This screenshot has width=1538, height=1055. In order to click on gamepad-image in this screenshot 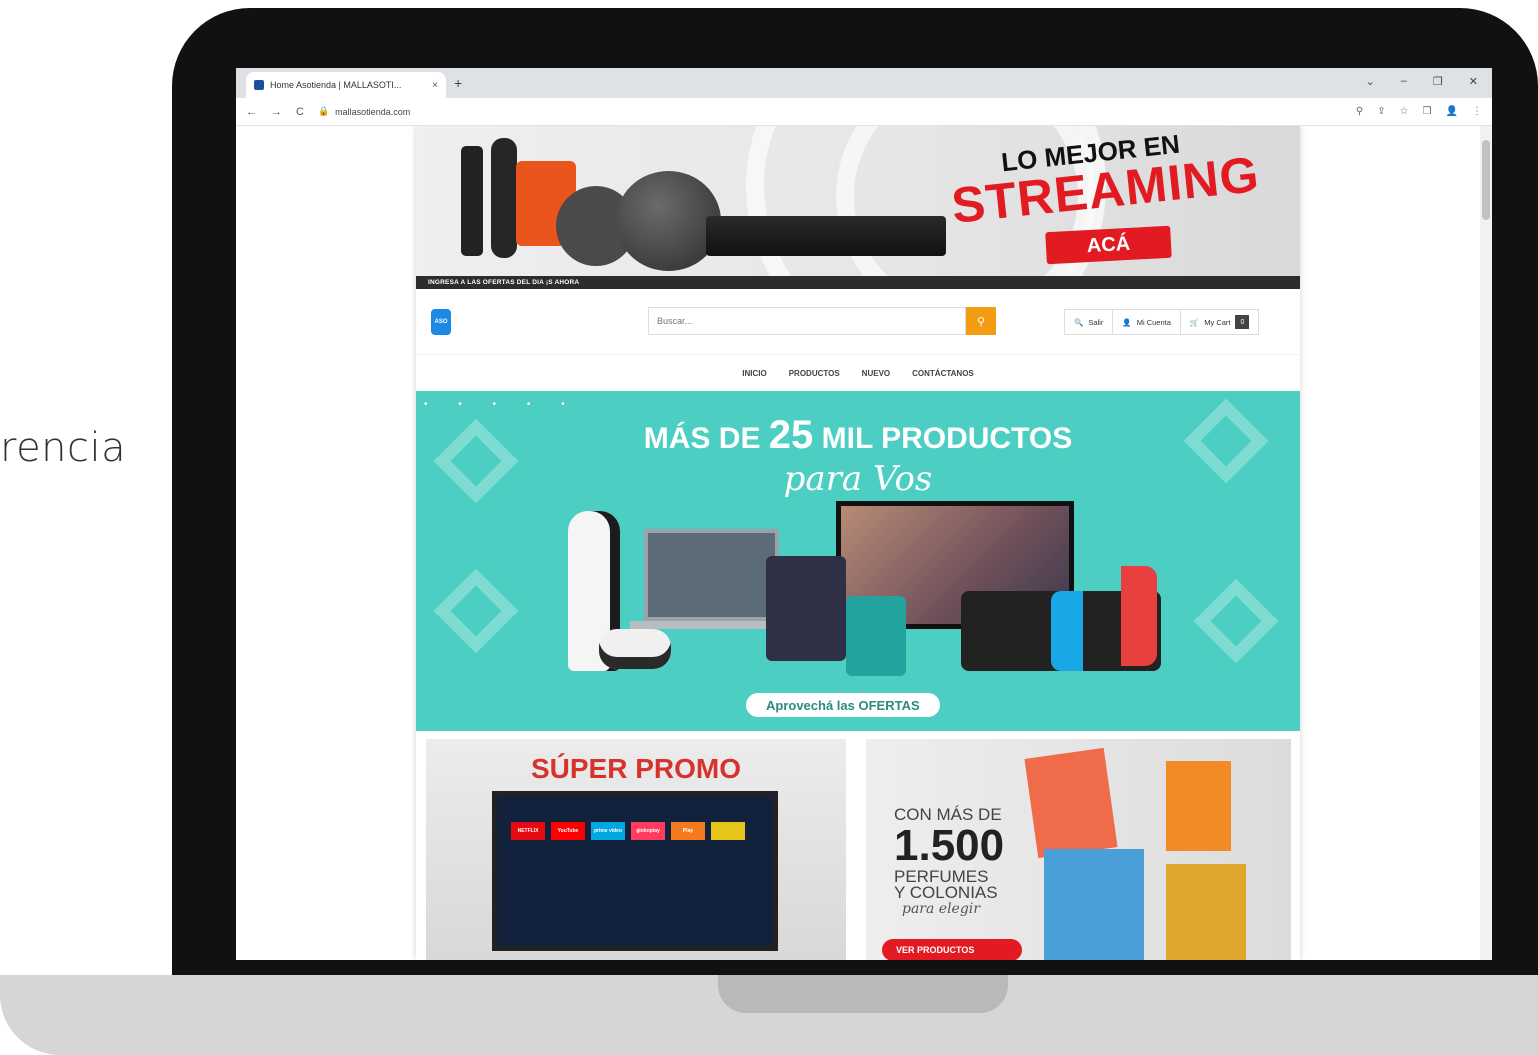, I will do `click(635, 649)`.